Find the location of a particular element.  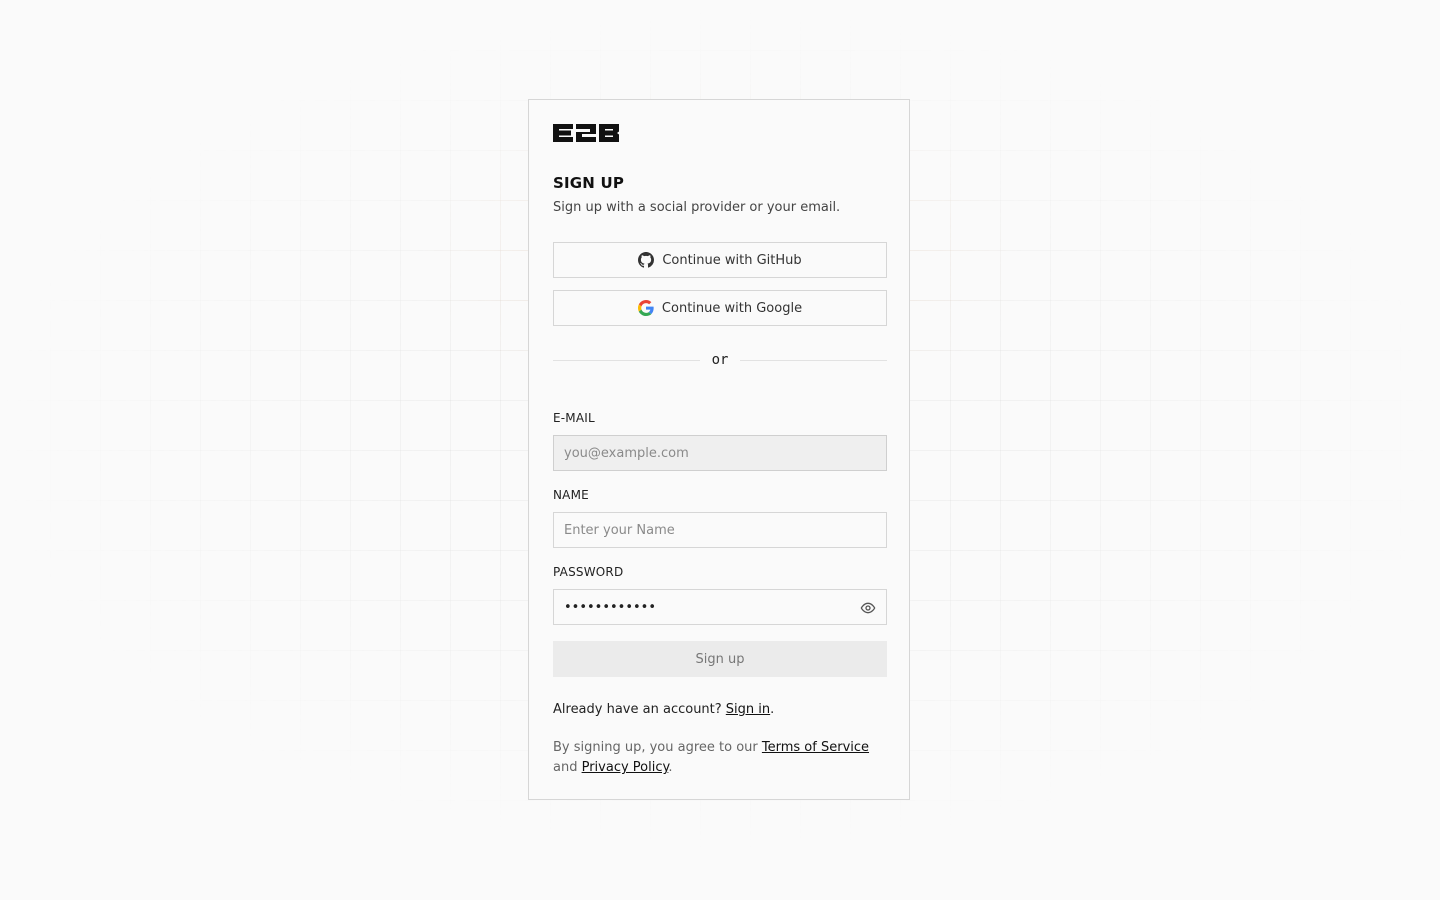

github-icon is located at coordinates (646, 260).